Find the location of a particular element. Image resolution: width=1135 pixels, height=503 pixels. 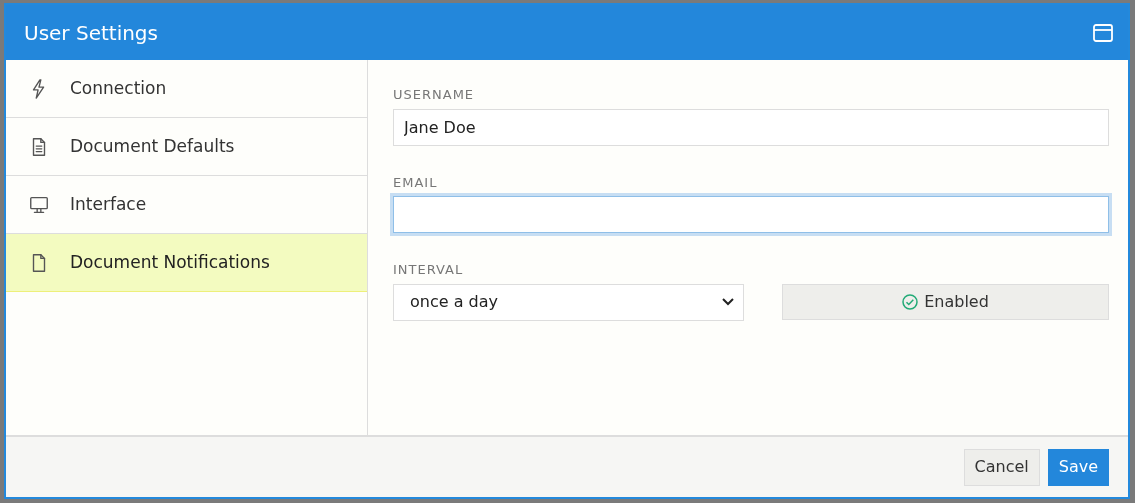

sidebar-item: Document Defaults is located at coordinates (186, 147).